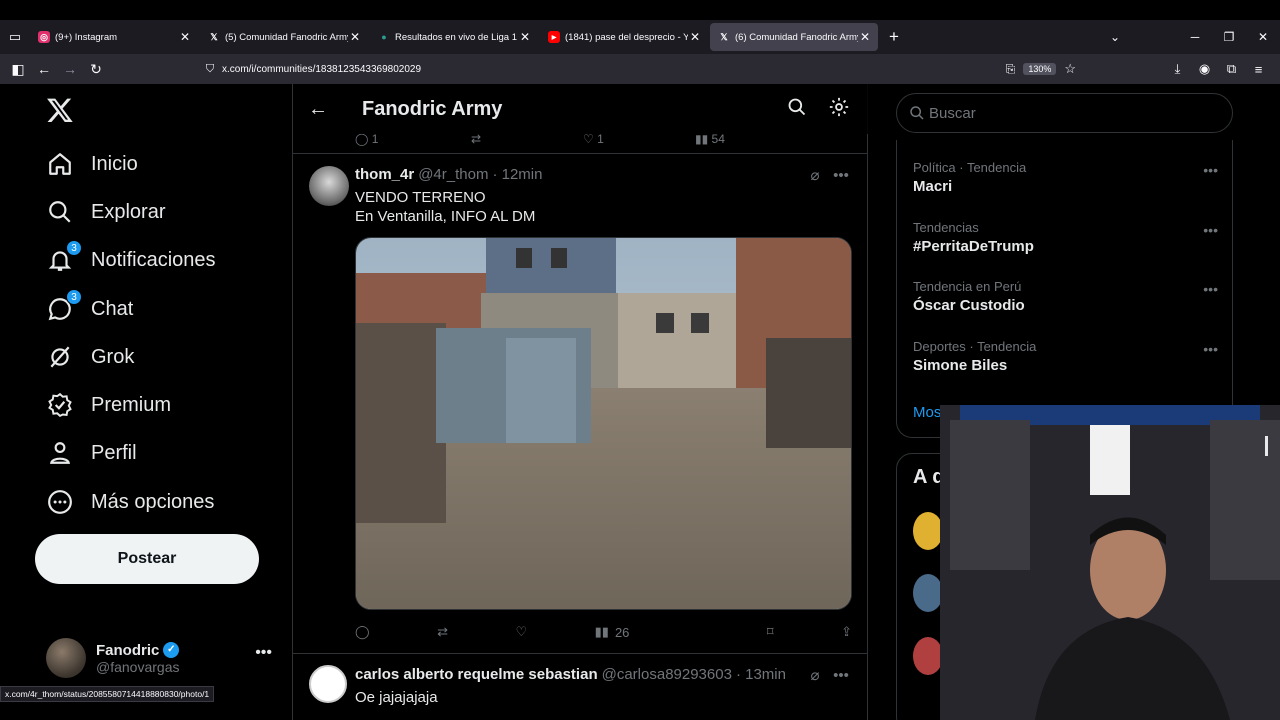  Describe the element at coordinates (614, 69) in the screenshot. I see `url-text: x.com/i/communities/1838123543369802029` at that location.